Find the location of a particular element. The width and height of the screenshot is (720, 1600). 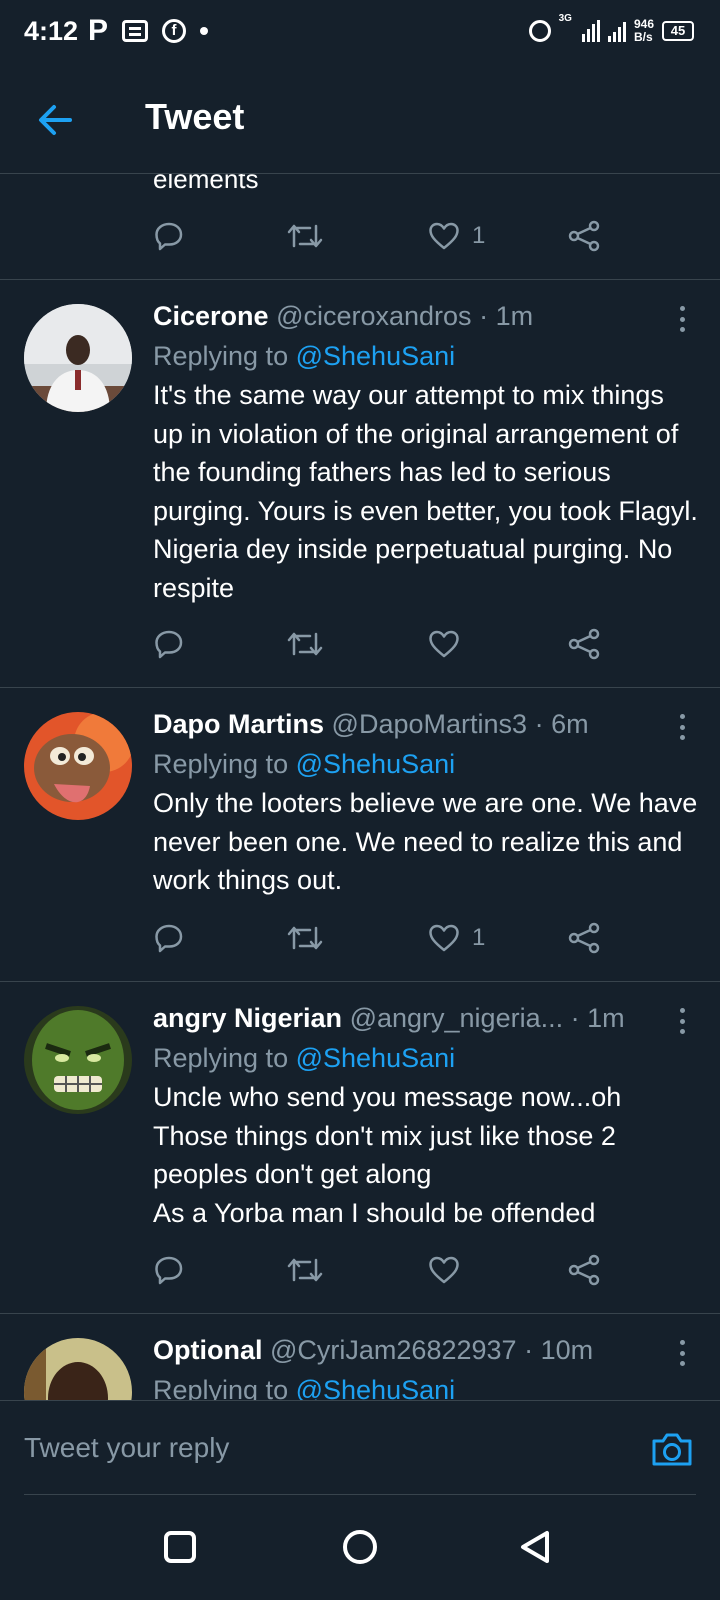

tweet-header: Dapo Martins @DapoMartins3 · 6m is located at coordinates (406, 724).